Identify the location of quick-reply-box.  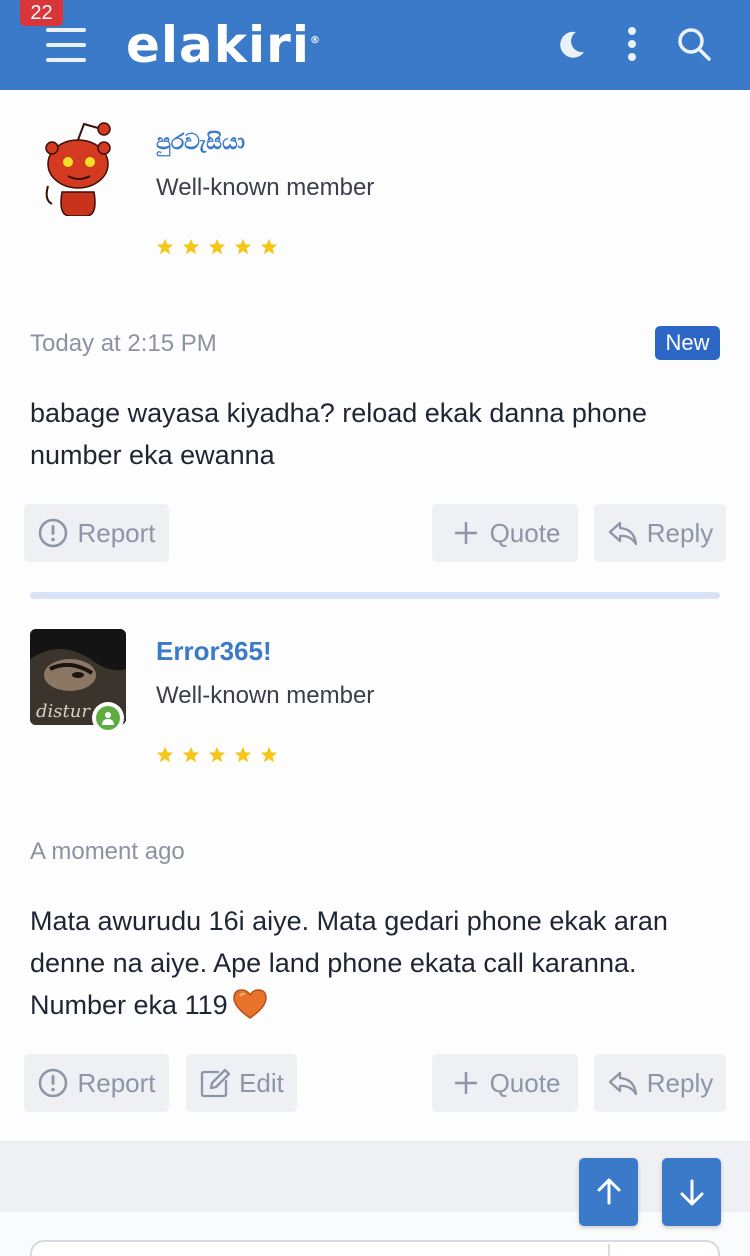
(375, 1248).